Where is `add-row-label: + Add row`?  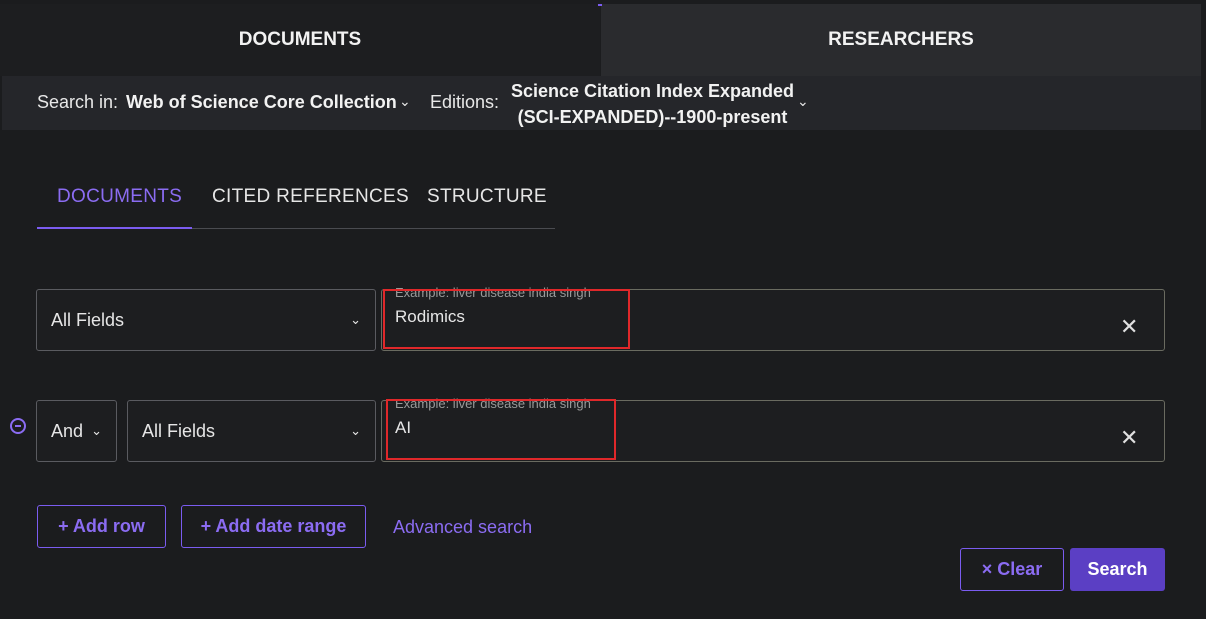 add-row-label: + Add row is located at coordinates (101, 526).